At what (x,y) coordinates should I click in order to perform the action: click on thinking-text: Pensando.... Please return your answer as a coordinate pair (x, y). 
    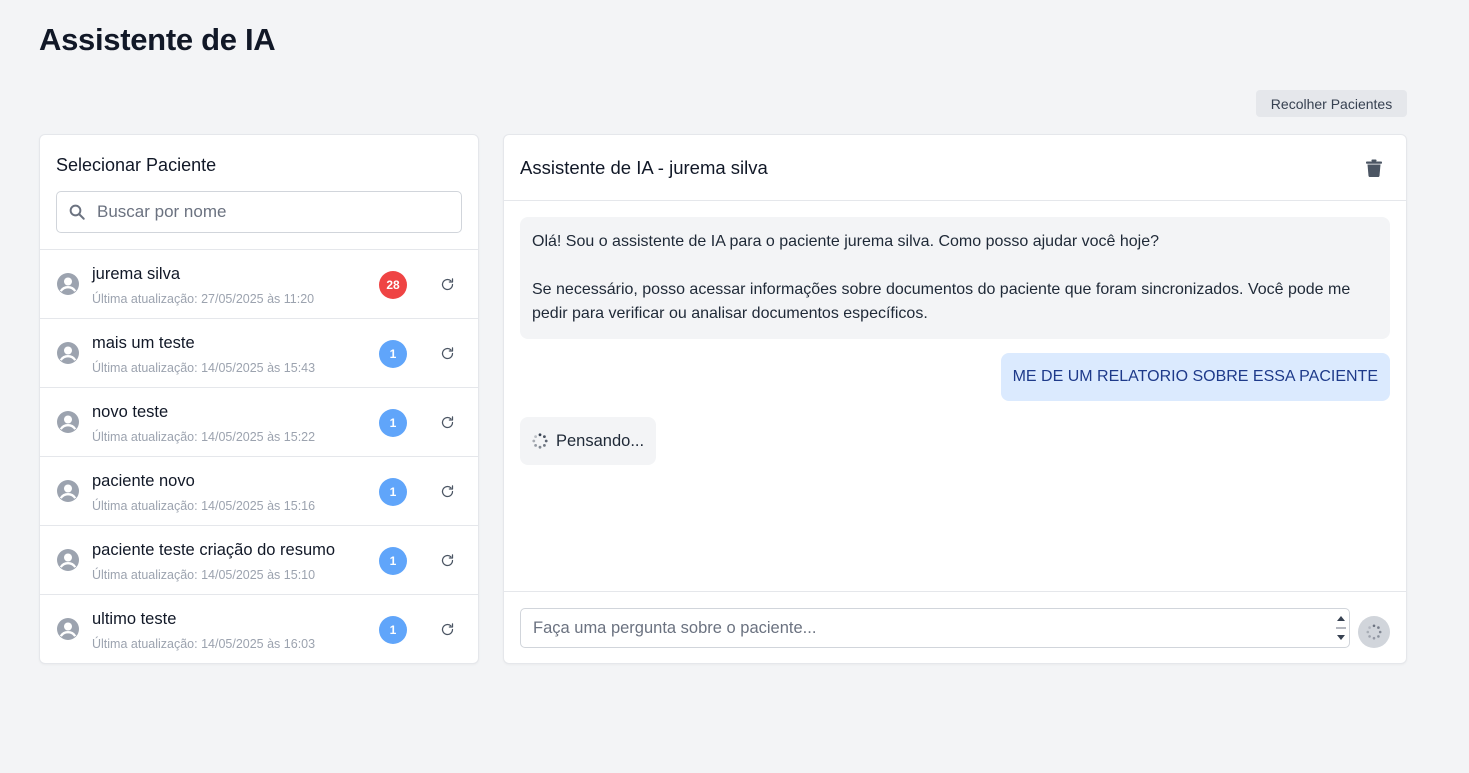
    Looking at the image, I should click on (600, 440).